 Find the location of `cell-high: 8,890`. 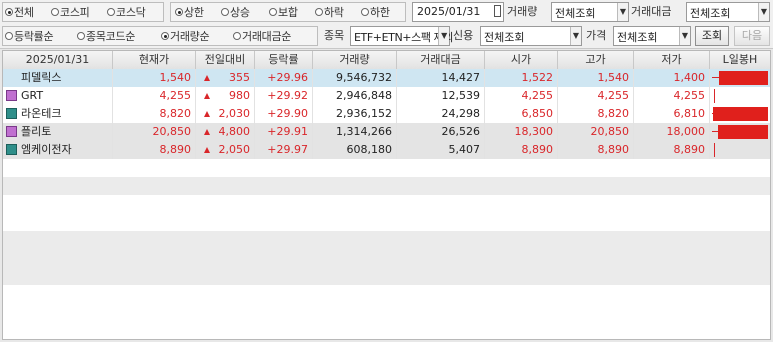

cell-high: 8,890 is located at coordinates (596, 150).